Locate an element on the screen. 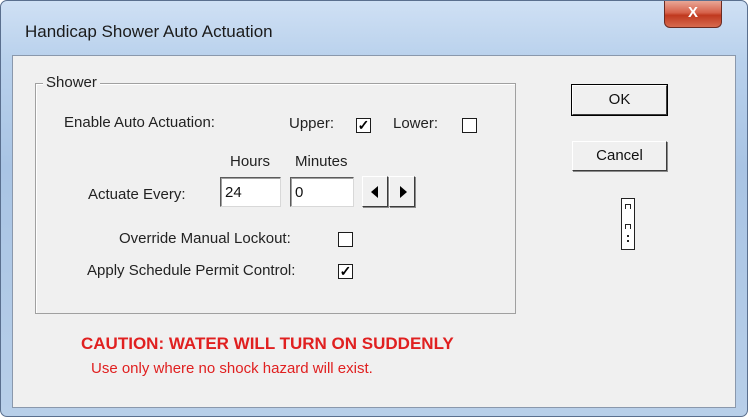 The height and width of the screenshot is (417, 748). close-button: X is located at coordinates (693, 14).